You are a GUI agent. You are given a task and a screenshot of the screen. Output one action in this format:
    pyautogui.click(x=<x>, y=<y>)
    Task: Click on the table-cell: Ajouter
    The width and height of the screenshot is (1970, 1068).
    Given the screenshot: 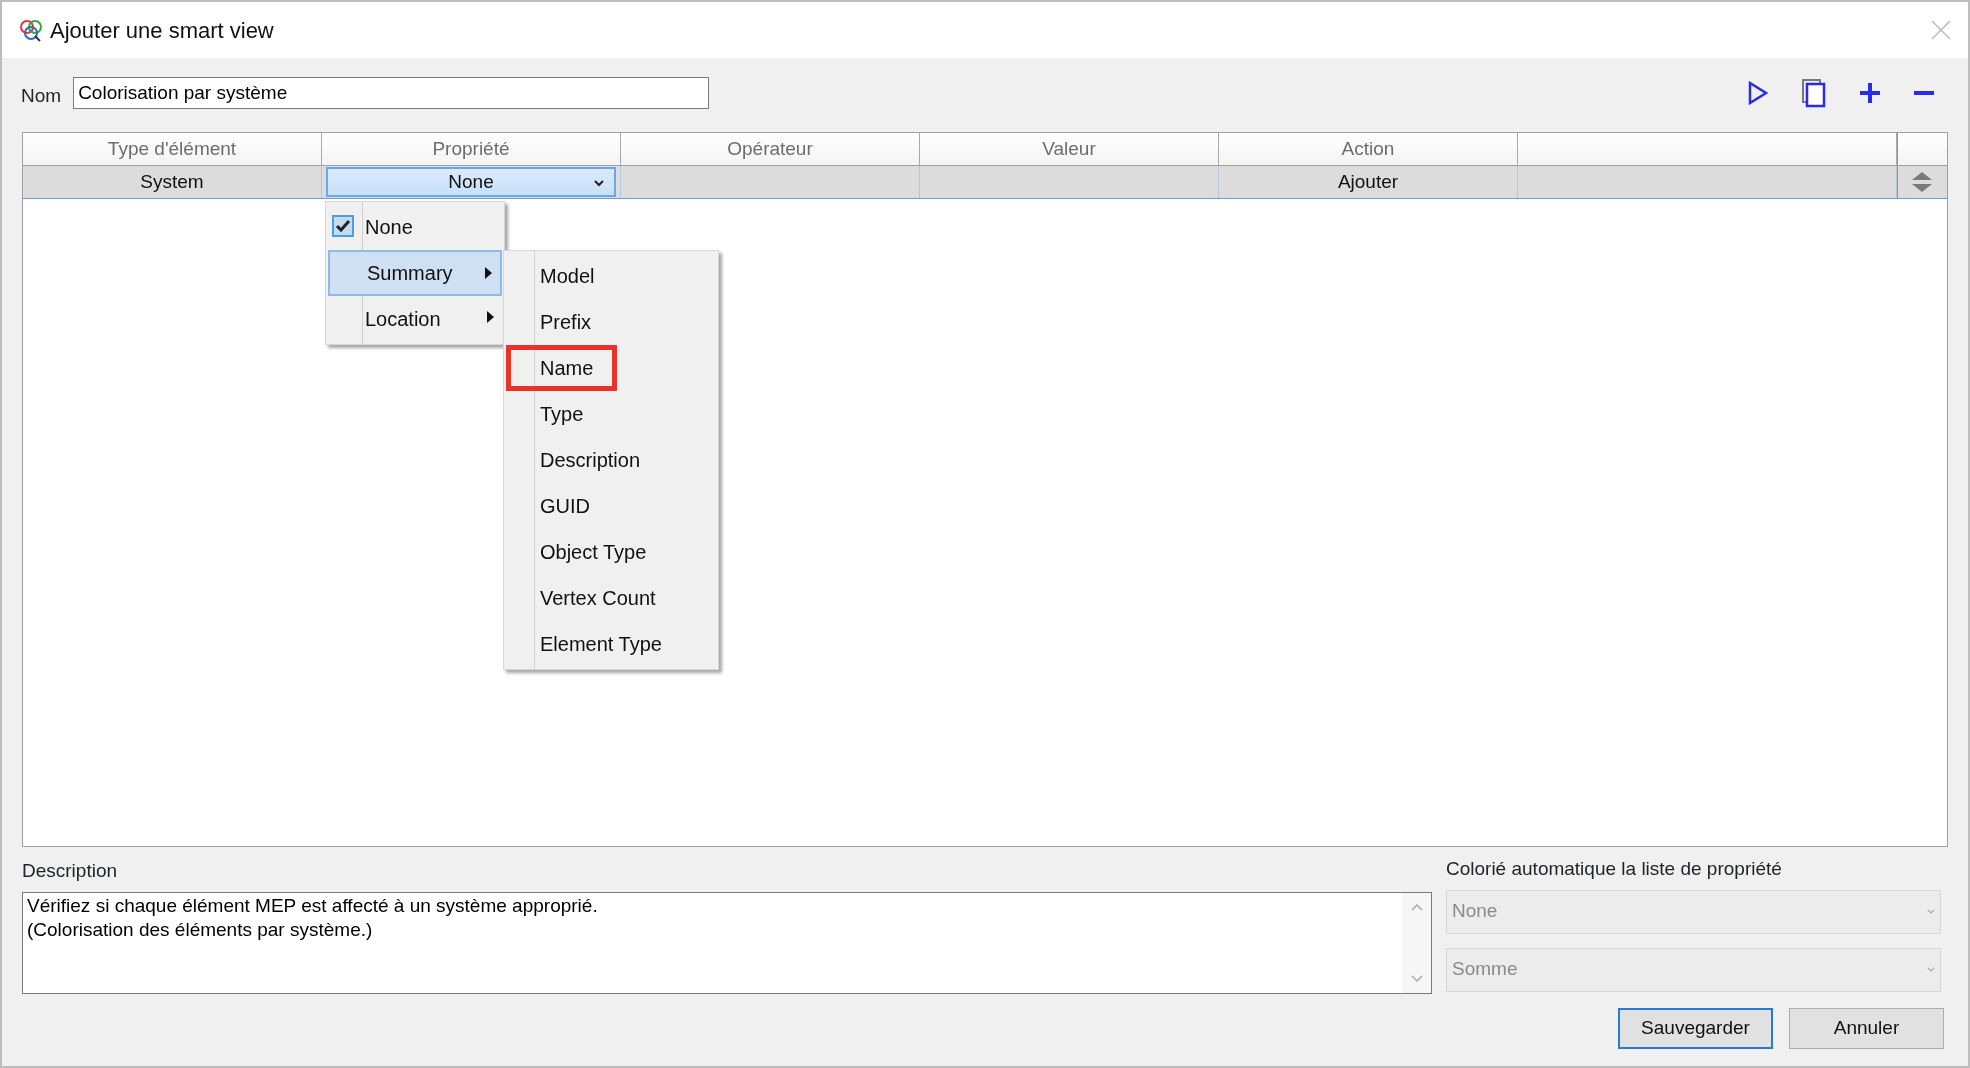 What is the action you would take?
    pyautogui.click(x=1368, y=182)
    